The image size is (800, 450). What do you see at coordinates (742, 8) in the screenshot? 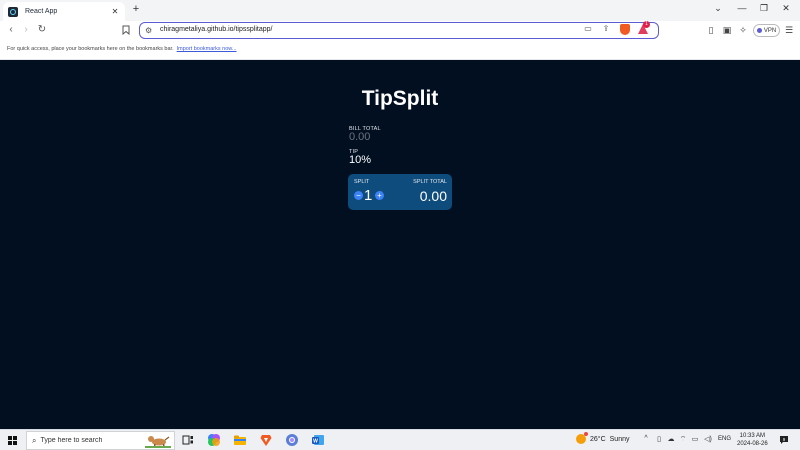
I see `minimize-button: —` at bounding box center [742, 8].